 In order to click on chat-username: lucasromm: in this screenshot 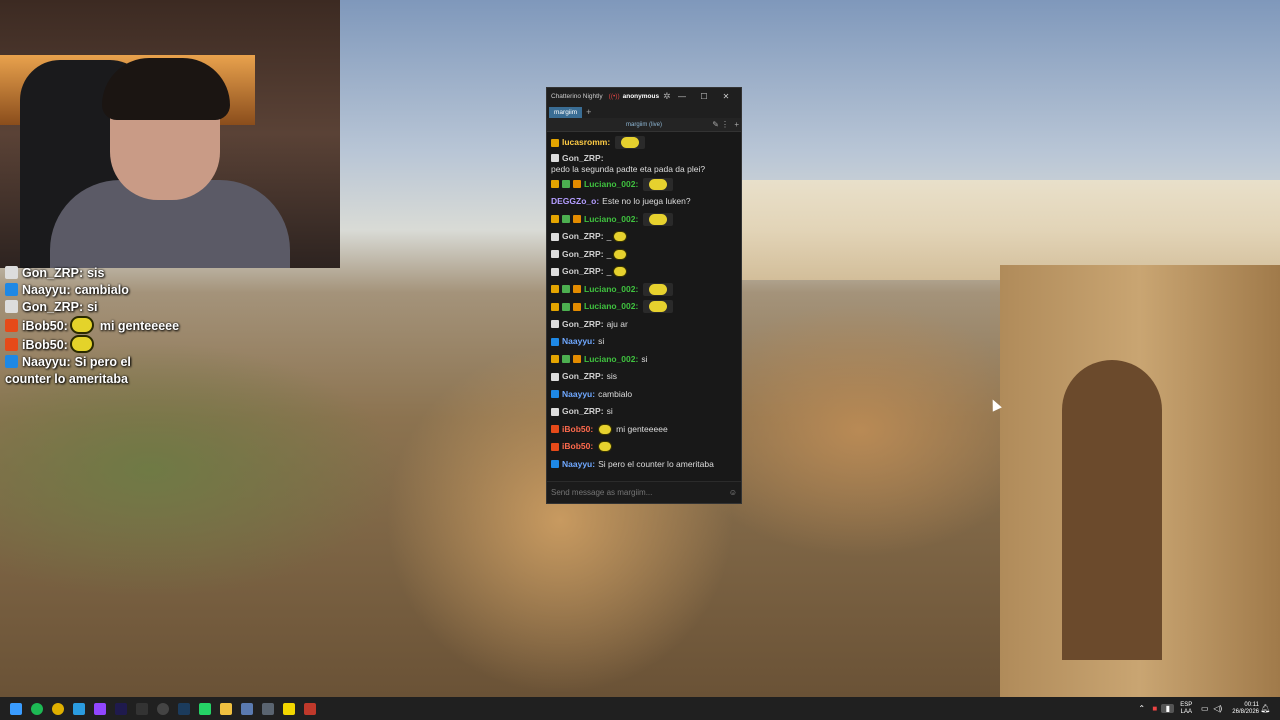, I will do `click(586, 142)`.